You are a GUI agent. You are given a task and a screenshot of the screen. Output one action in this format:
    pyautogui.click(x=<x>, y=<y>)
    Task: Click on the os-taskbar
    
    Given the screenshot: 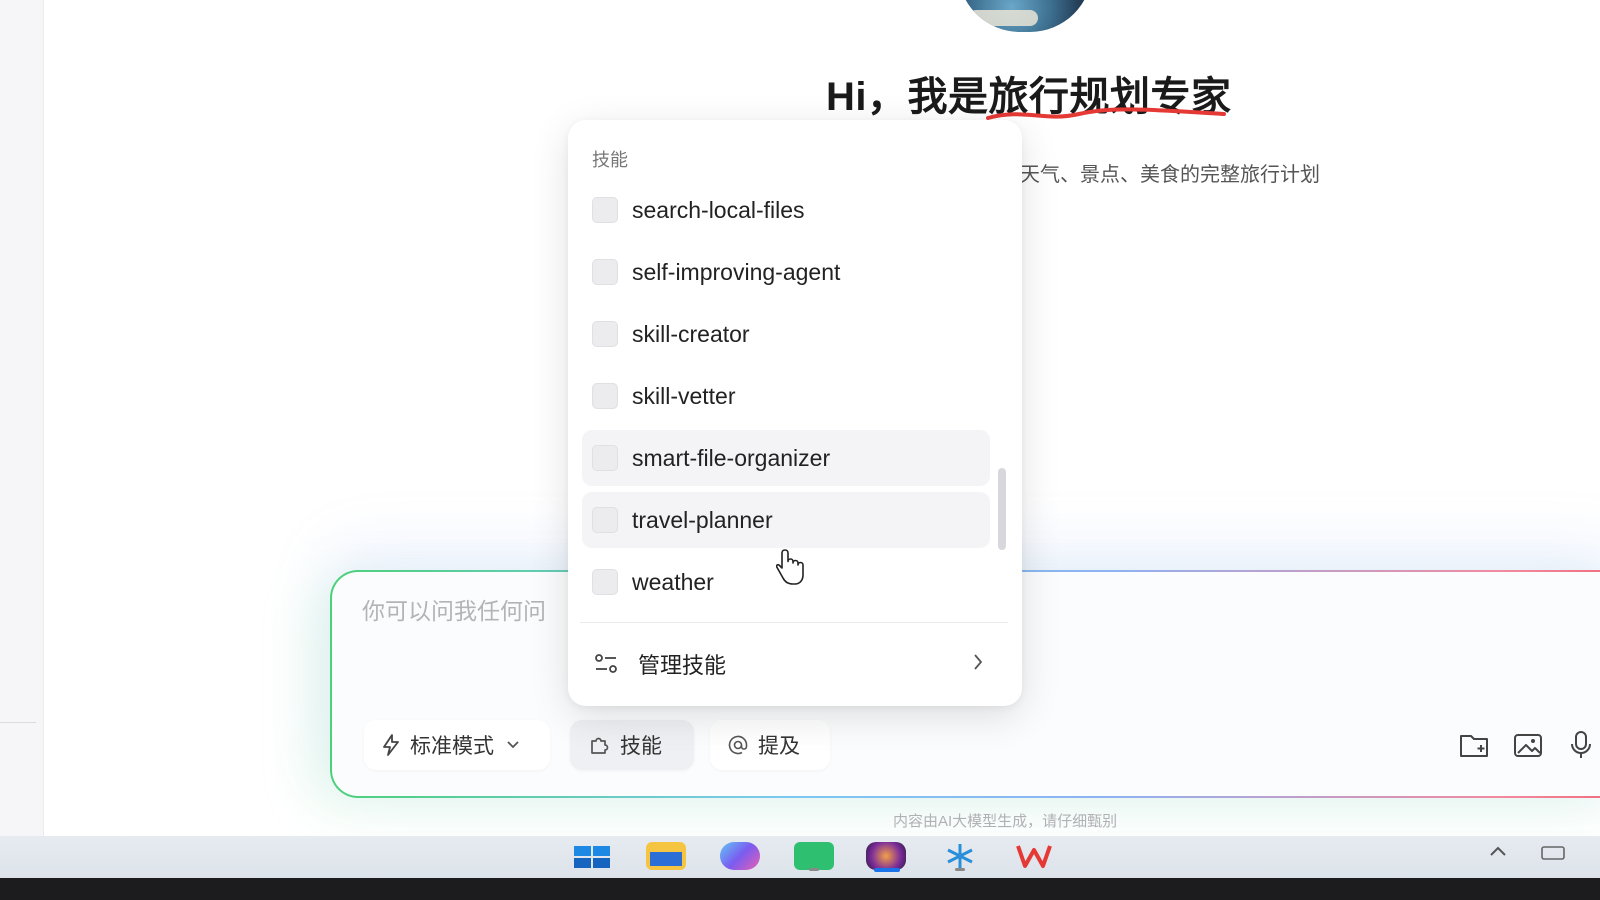 What is the action you would take?
    pyautogui.click(x=800, y=857)
    